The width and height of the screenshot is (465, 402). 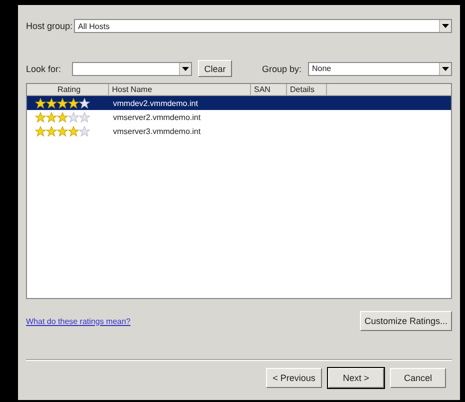 I want to click on host-group-label: Host group:, so click(x=50, y=26).